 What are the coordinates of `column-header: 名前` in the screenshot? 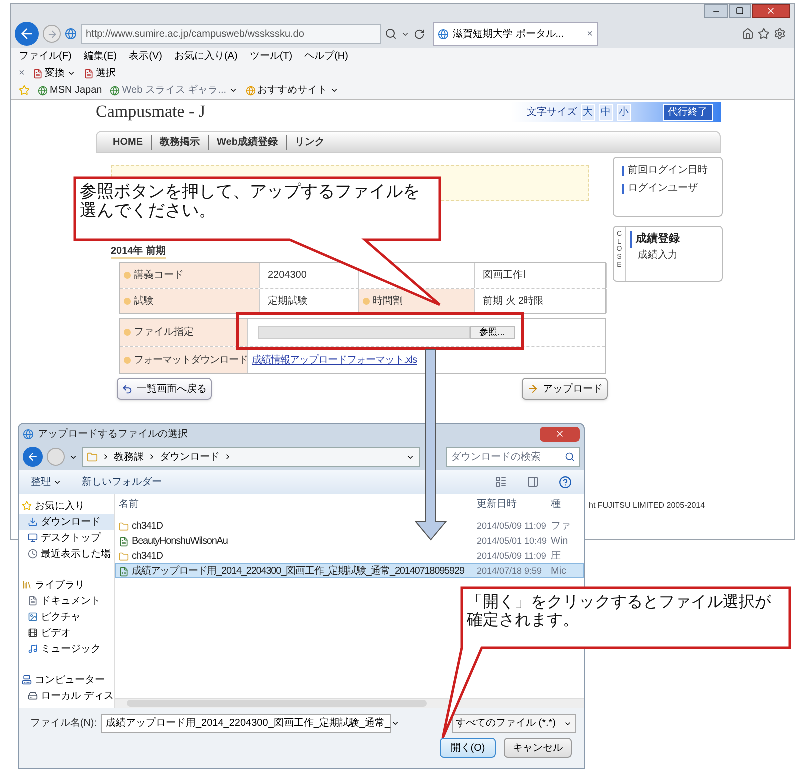 It's located at (298, 504).